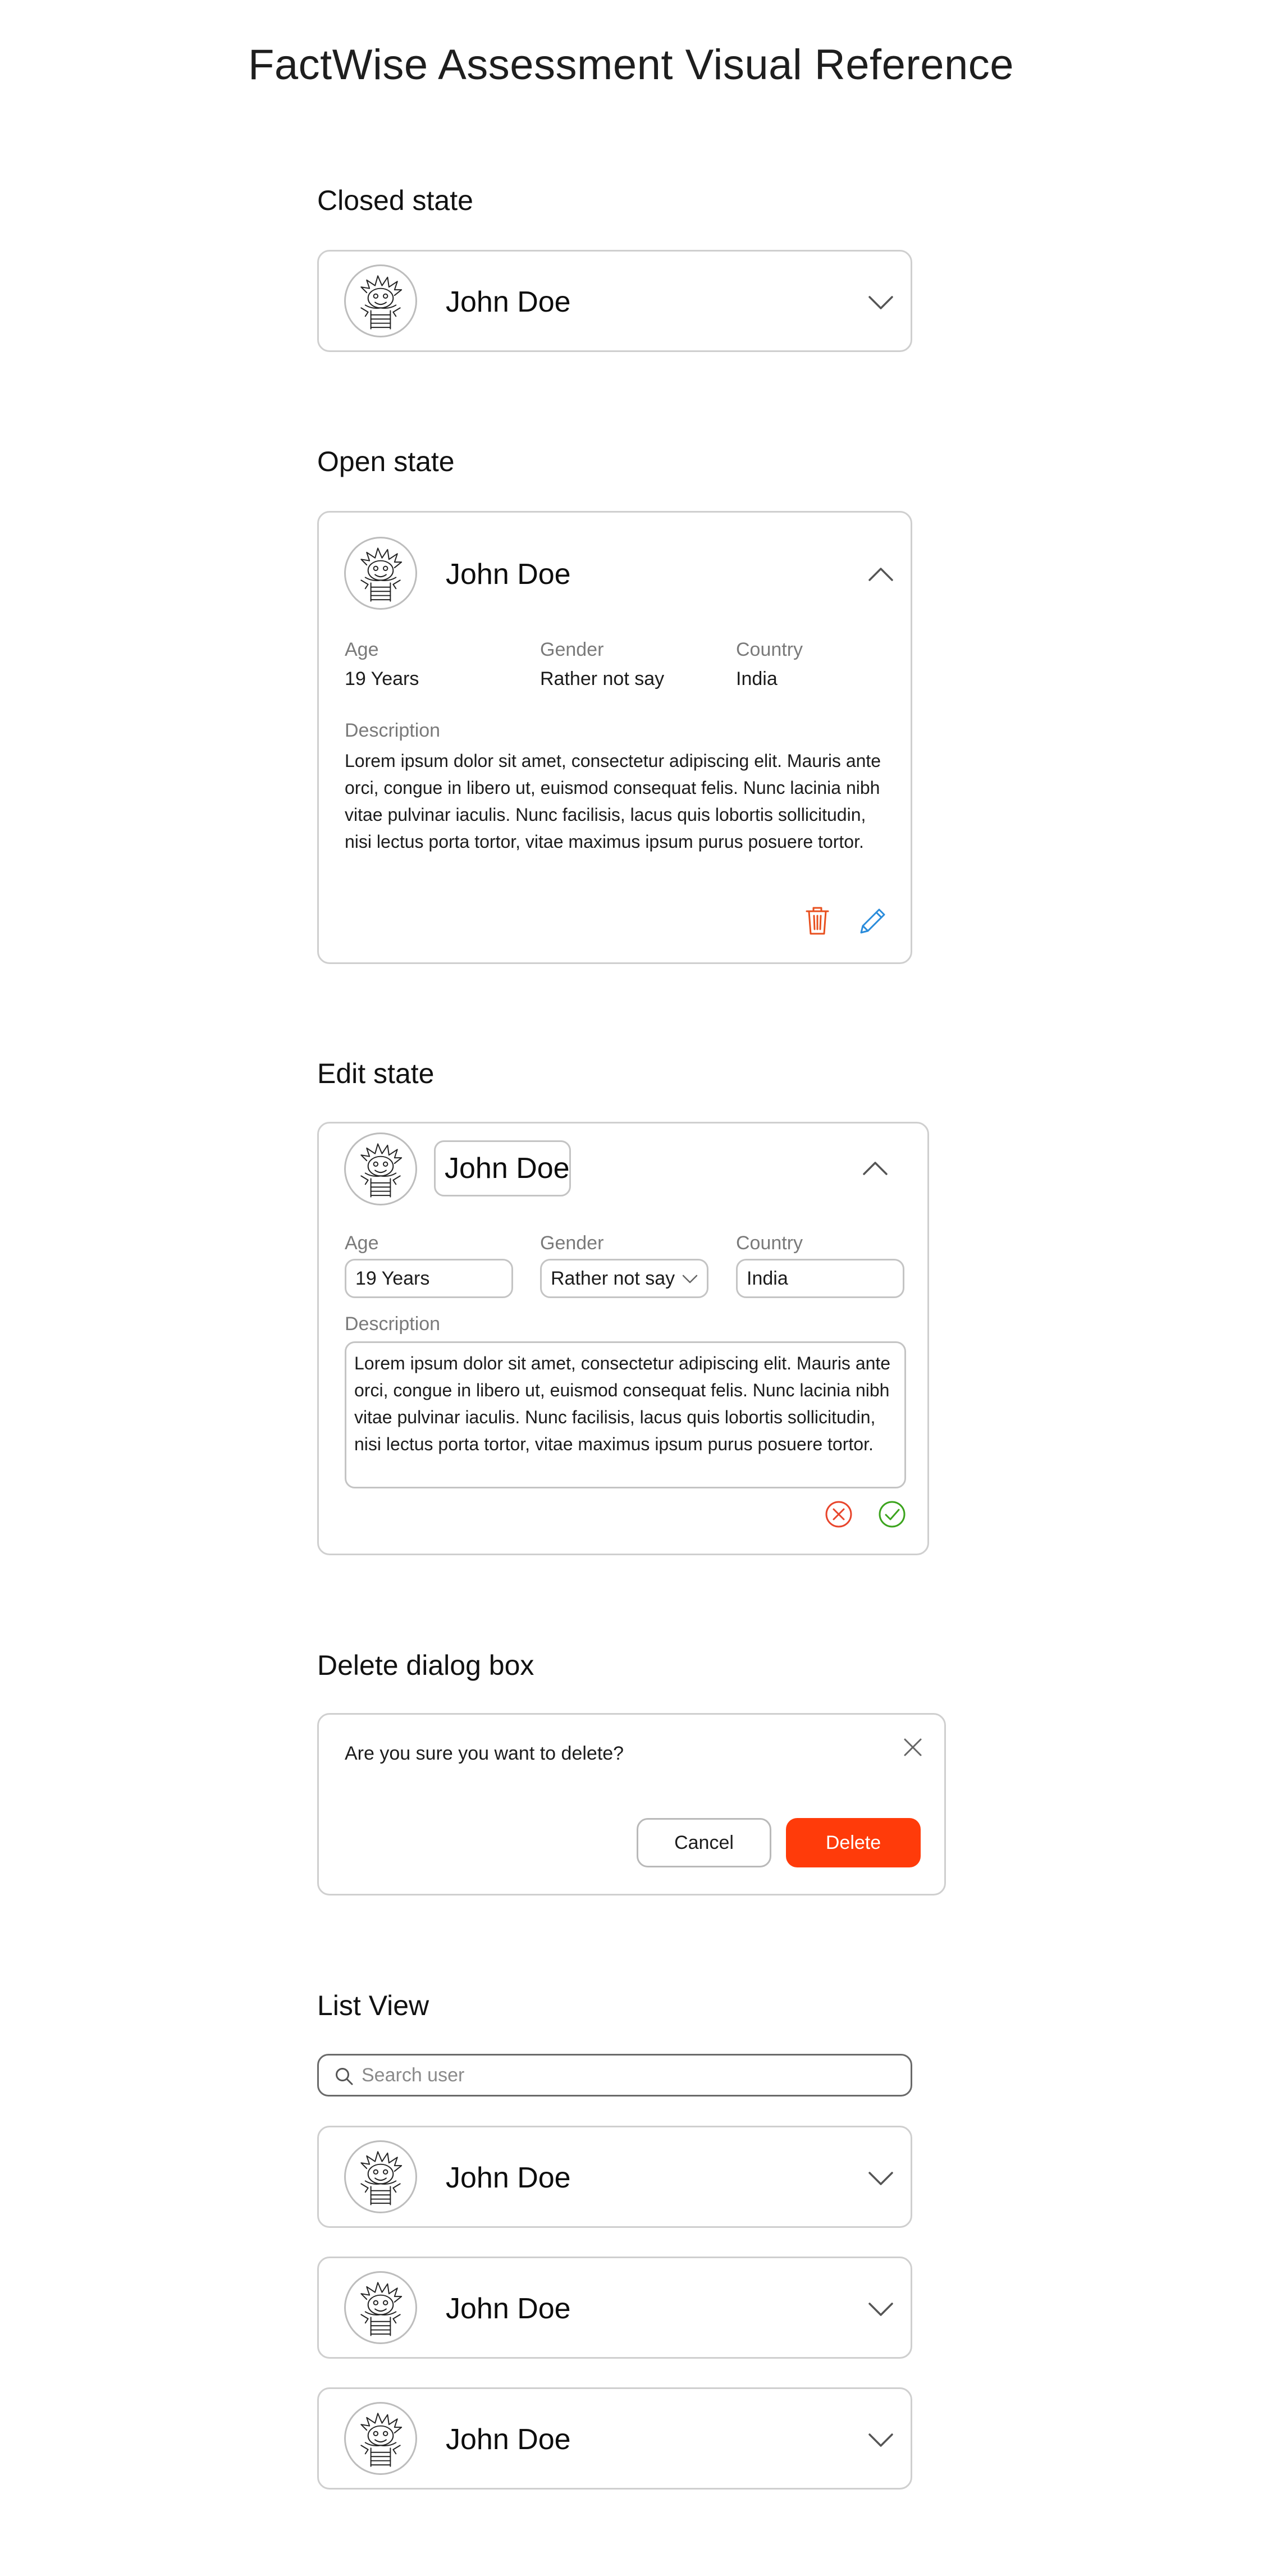  Describe the element at coordinates (818, 921) in the screenshot. I see `trash-icon` at that location.